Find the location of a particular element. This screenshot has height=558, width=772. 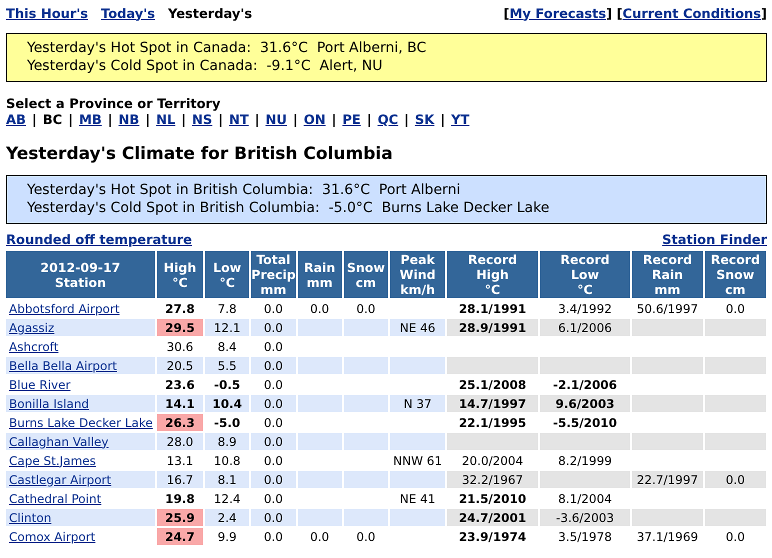

table-cell-text: 37.1/1969 is located at coordinates (668, 536).